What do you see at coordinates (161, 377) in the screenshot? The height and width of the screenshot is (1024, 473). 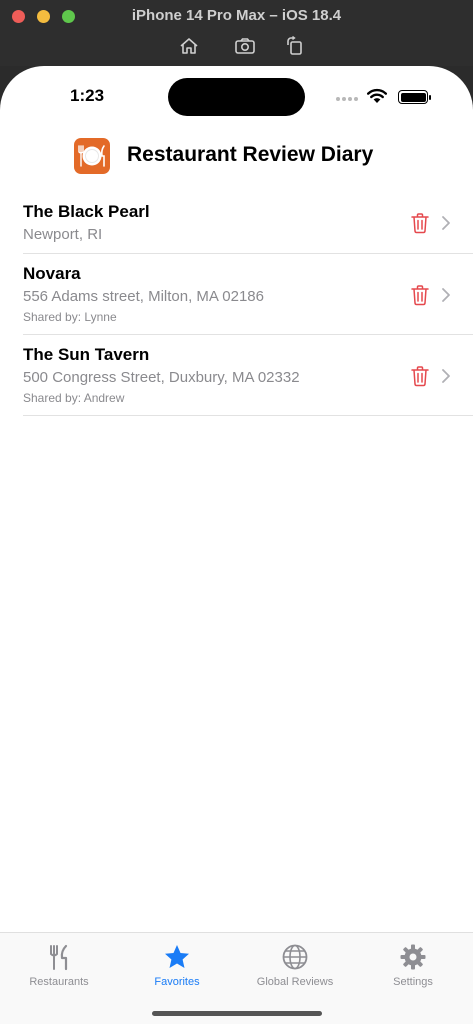 I see `restaurant-address: 500 Congress Street, Duxbury, MA 02332` at bounding box center [161, 377].